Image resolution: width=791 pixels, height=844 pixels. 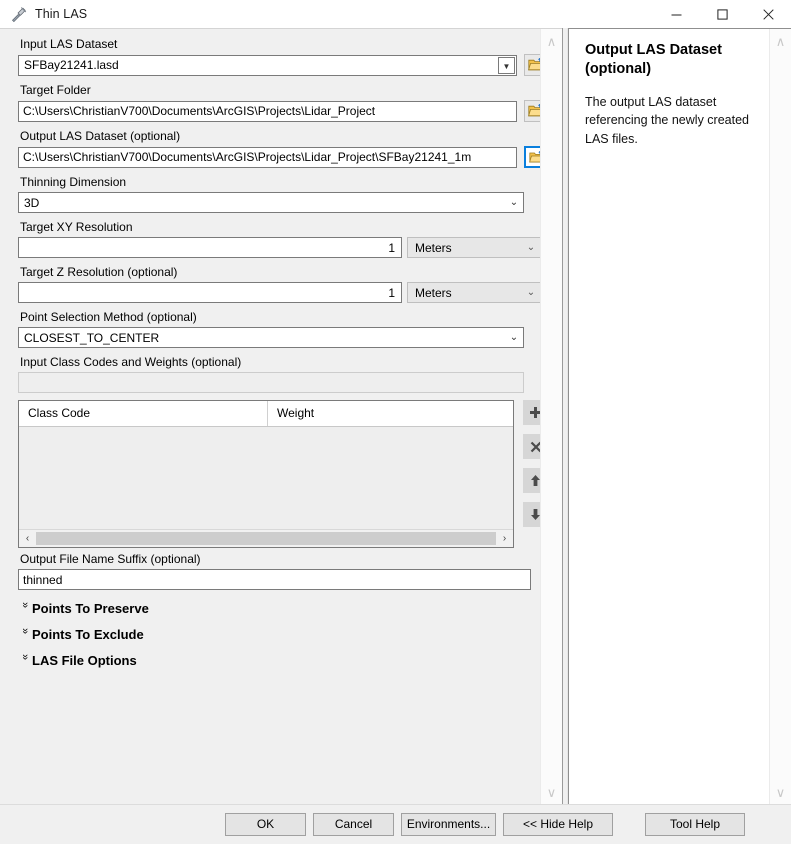 I want to click on window-controls, so click(x=722, y=14).